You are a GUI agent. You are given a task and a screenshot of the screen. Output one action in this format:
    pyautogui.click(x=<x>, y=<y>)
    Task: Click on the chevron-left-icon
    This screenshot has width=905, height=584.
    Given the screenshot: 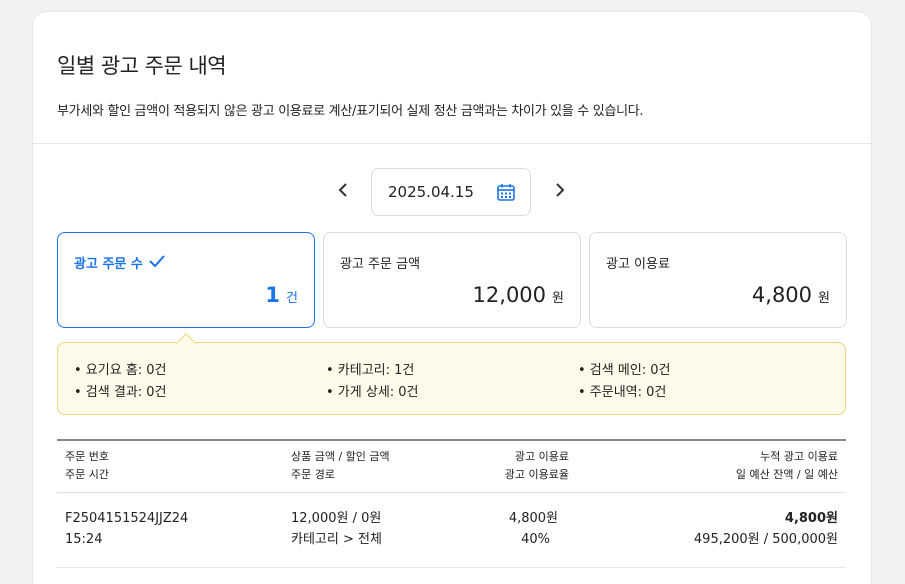 What is the action you would take?
    pyautogui.click(x=342, y=190)
    